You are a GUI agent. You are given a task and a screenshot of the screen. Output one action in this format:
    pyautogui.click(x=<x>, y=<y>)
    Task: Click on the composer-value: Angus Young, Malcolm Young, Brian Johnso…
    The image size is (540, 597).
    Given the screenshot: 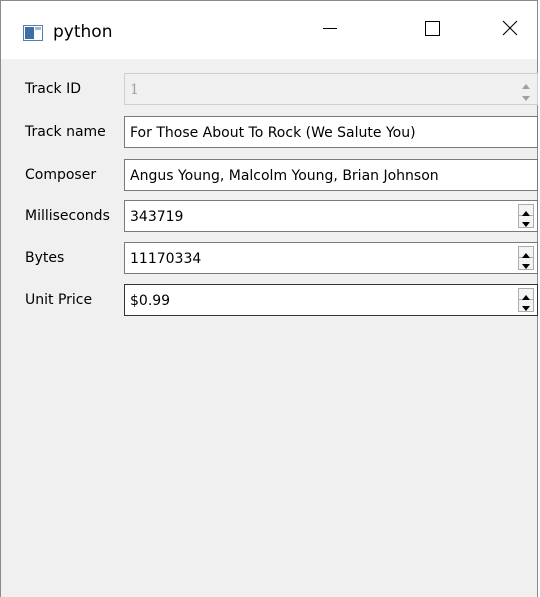 What is the action you would take?
    pyautogui.click(x=284, y=176)
    